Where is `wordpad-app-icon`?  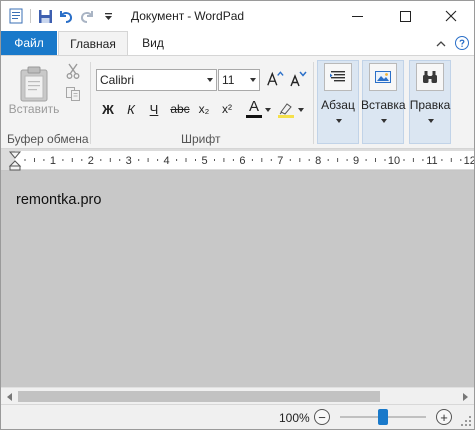
wordpad-app-icon is located at coordinates (16, 16).